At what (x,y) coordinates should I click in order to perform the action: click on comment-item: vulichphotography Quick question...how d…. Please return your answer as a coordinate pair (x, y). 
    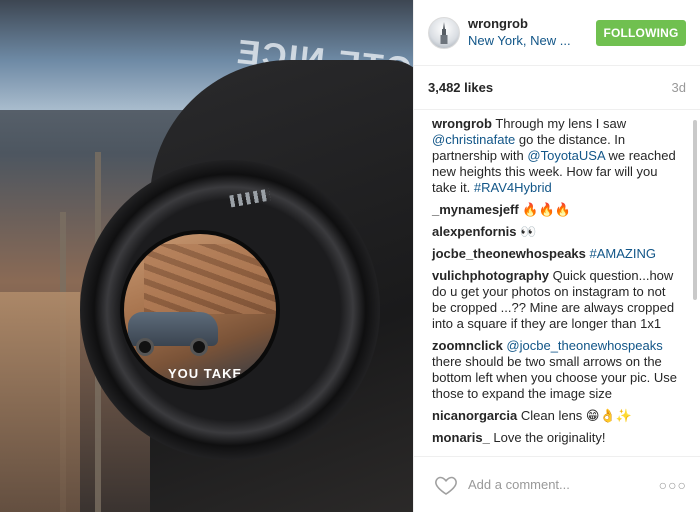
    Looking at the image, I should click on (557, 300).